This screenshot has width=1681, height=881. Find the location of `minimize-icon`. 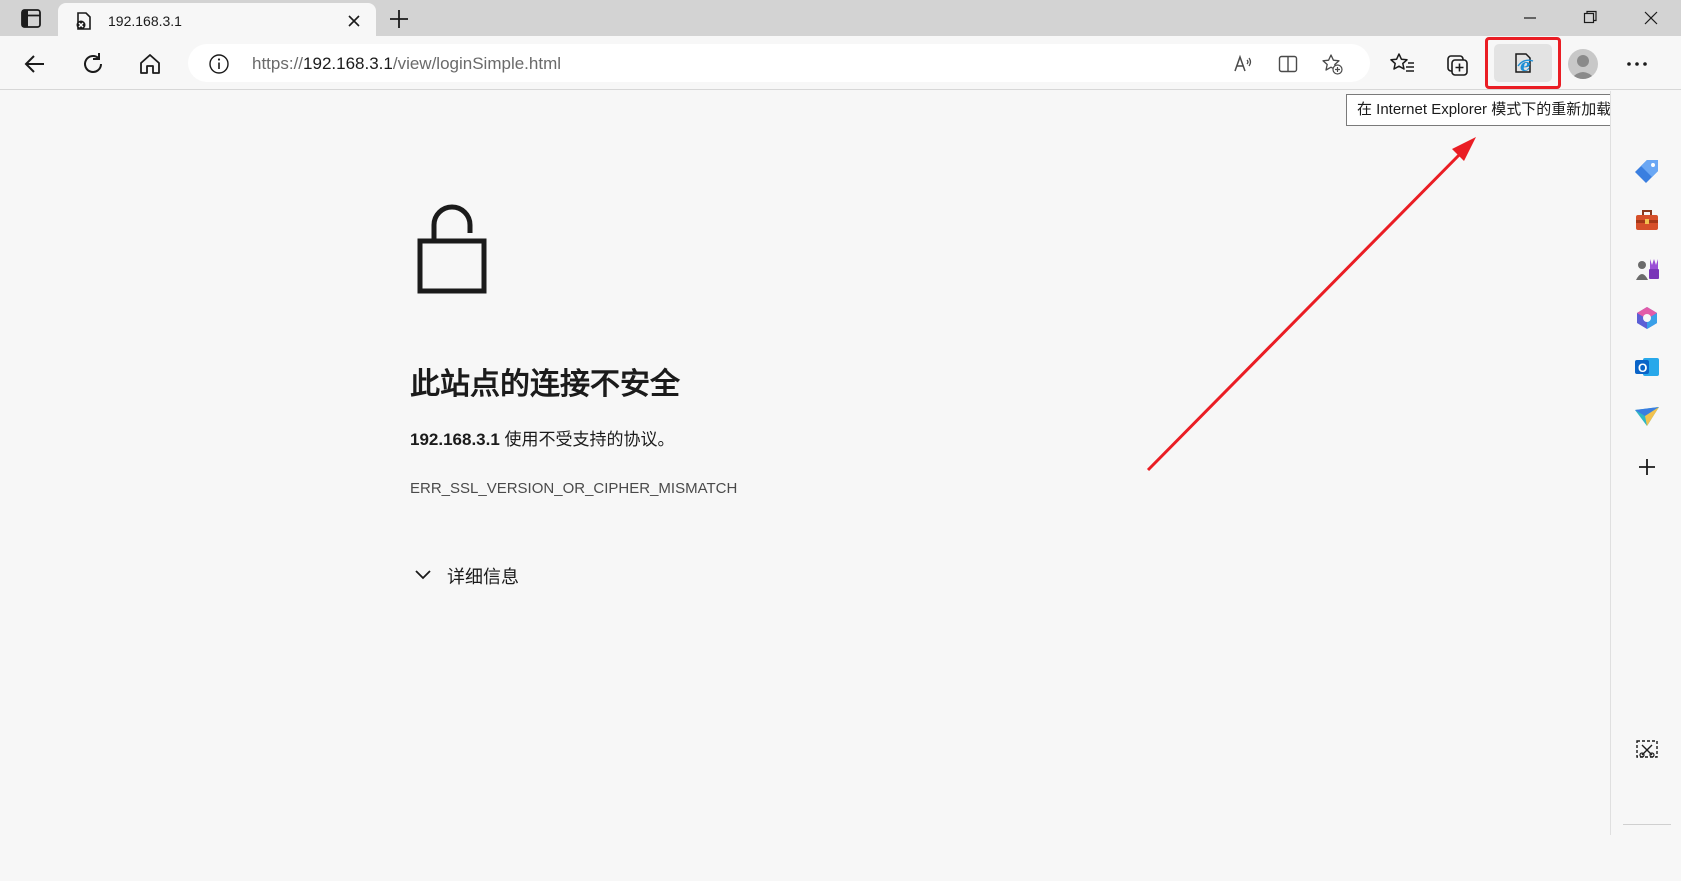

minimize-icon is located at coordinates (1530, 18).